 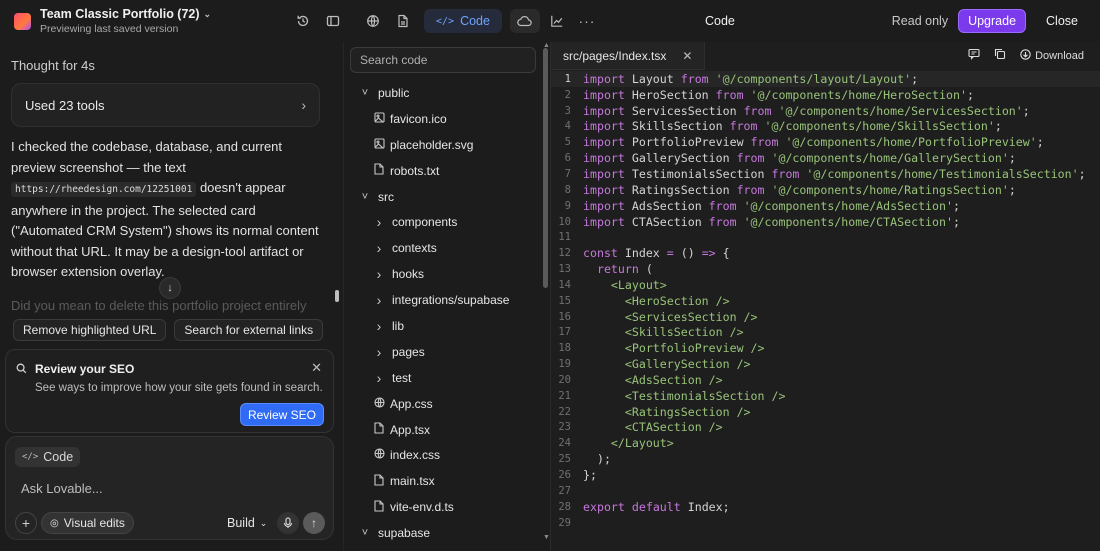 What do you see at coordinates (974, 55) in the screenshot?
I see `comment-icon` at bounding box center [974, 55].